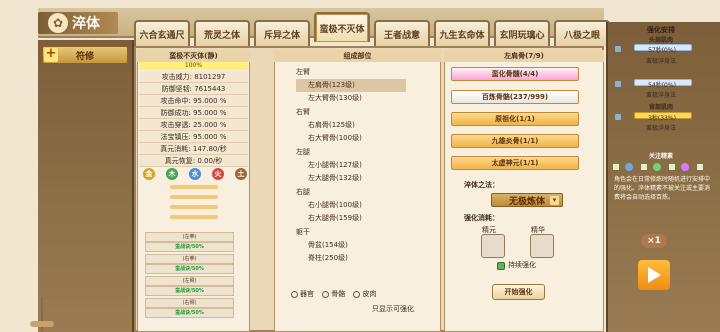  What do you see at coordinates (307, 294) in the screenshot?
I see `organ-filter-label: 器官` at bounding box center [307, 294].